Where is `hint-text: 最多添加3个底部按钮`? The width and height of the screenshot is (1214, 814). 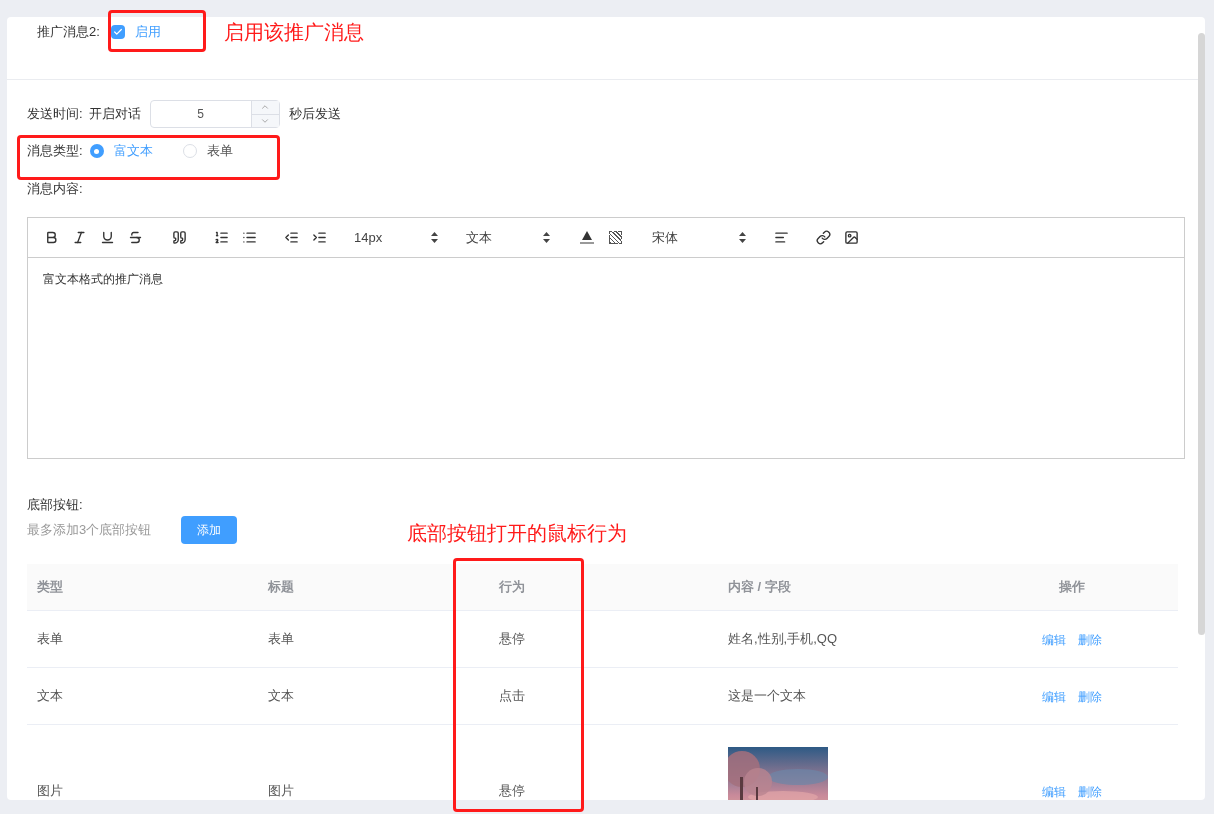 hint-text: 最多添加3个底部按钮 is located at coordinates (90, 530).